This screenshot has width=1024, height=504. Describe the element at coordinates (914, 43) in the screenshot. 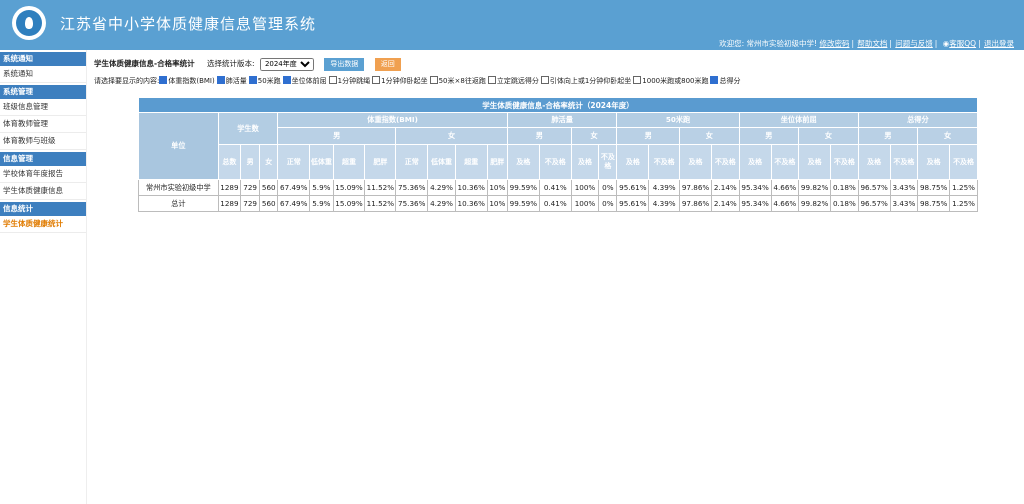

I see `feedback-link: 问题与反馈` at that location.